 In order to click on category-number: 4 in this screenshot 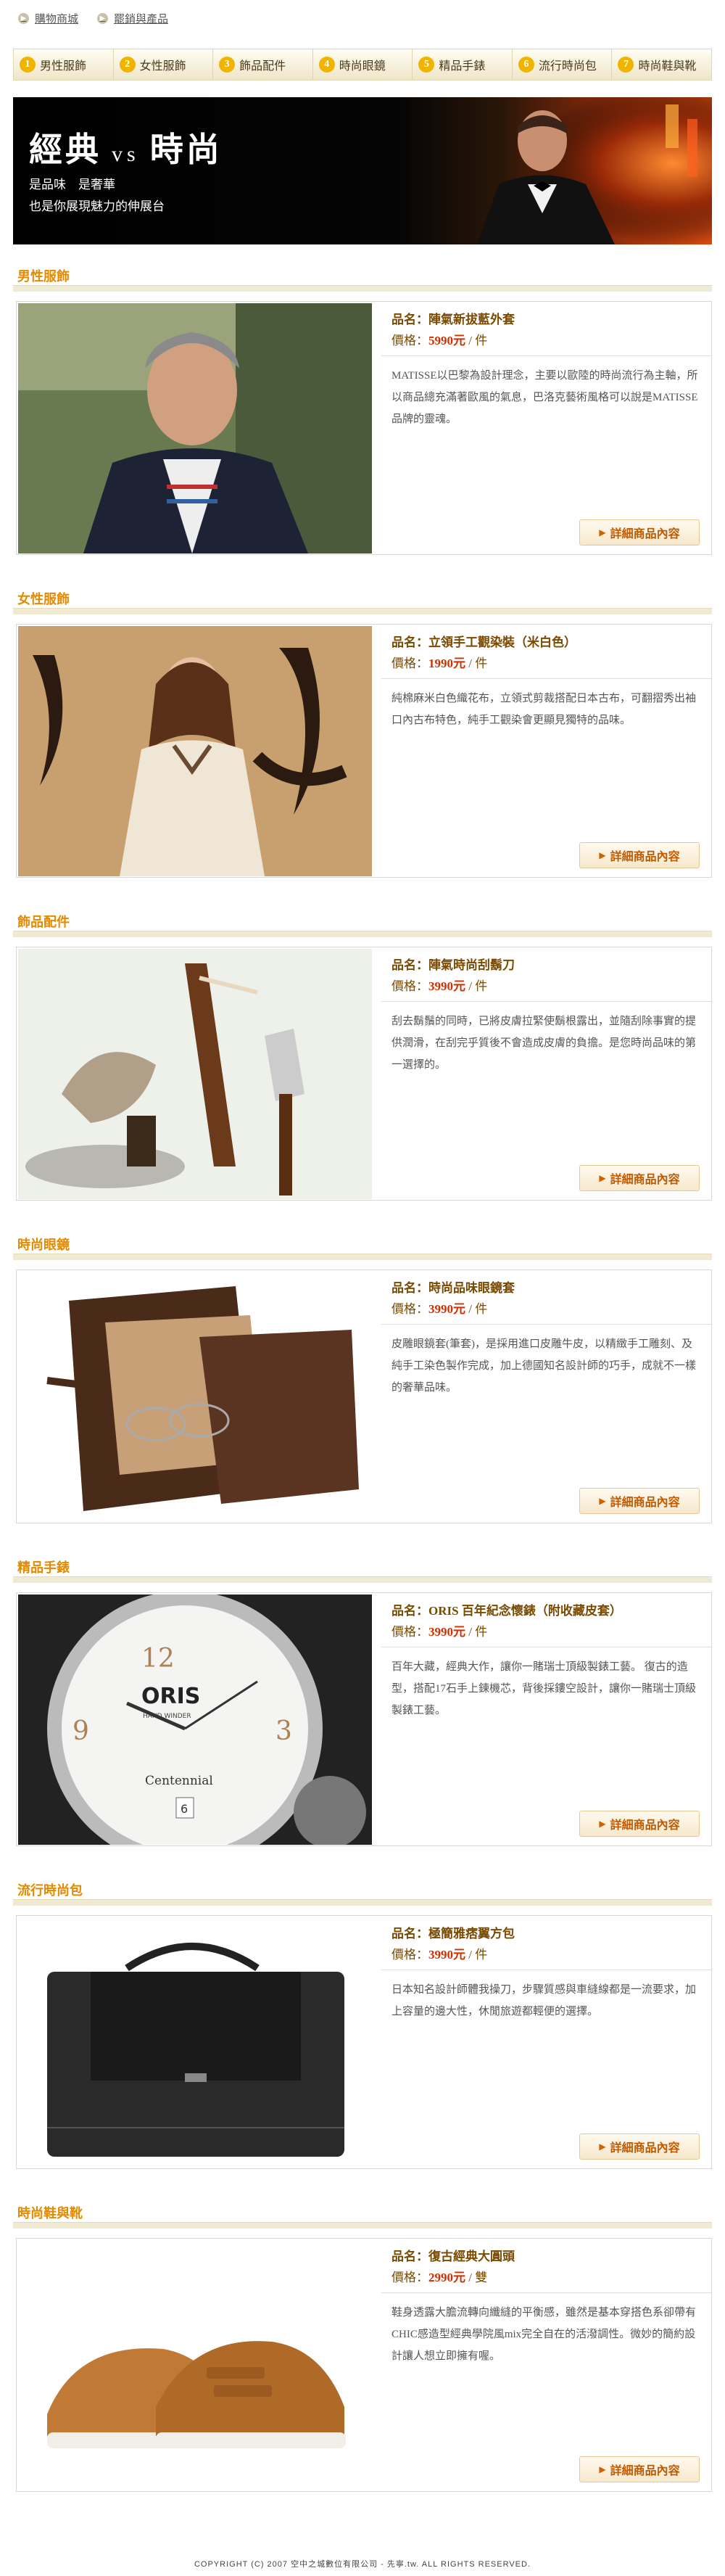, I will do `click(326, 65)`.